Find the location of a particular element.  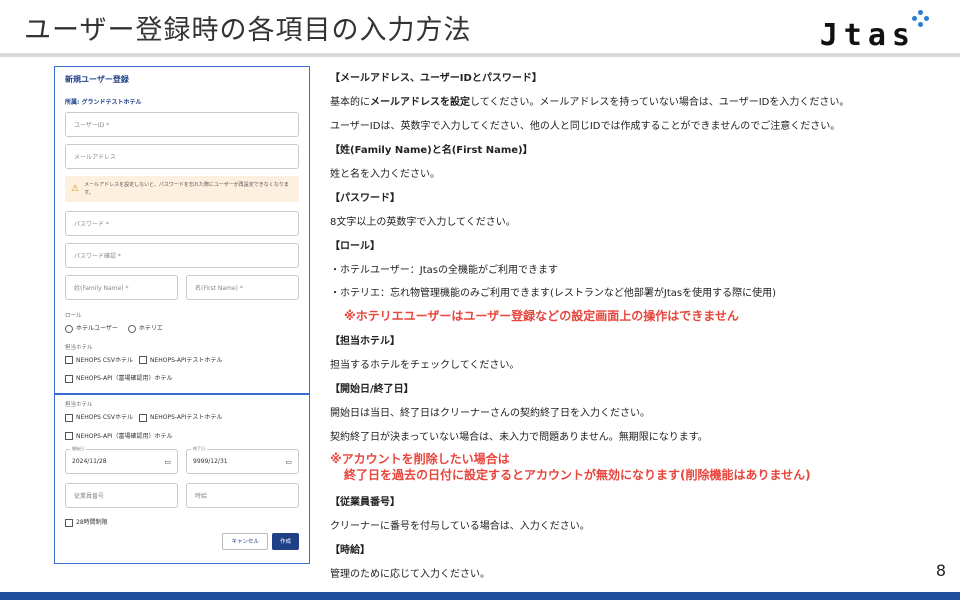

hours28-checkbox: 28時間制限 is located at coordinates (86, 522).